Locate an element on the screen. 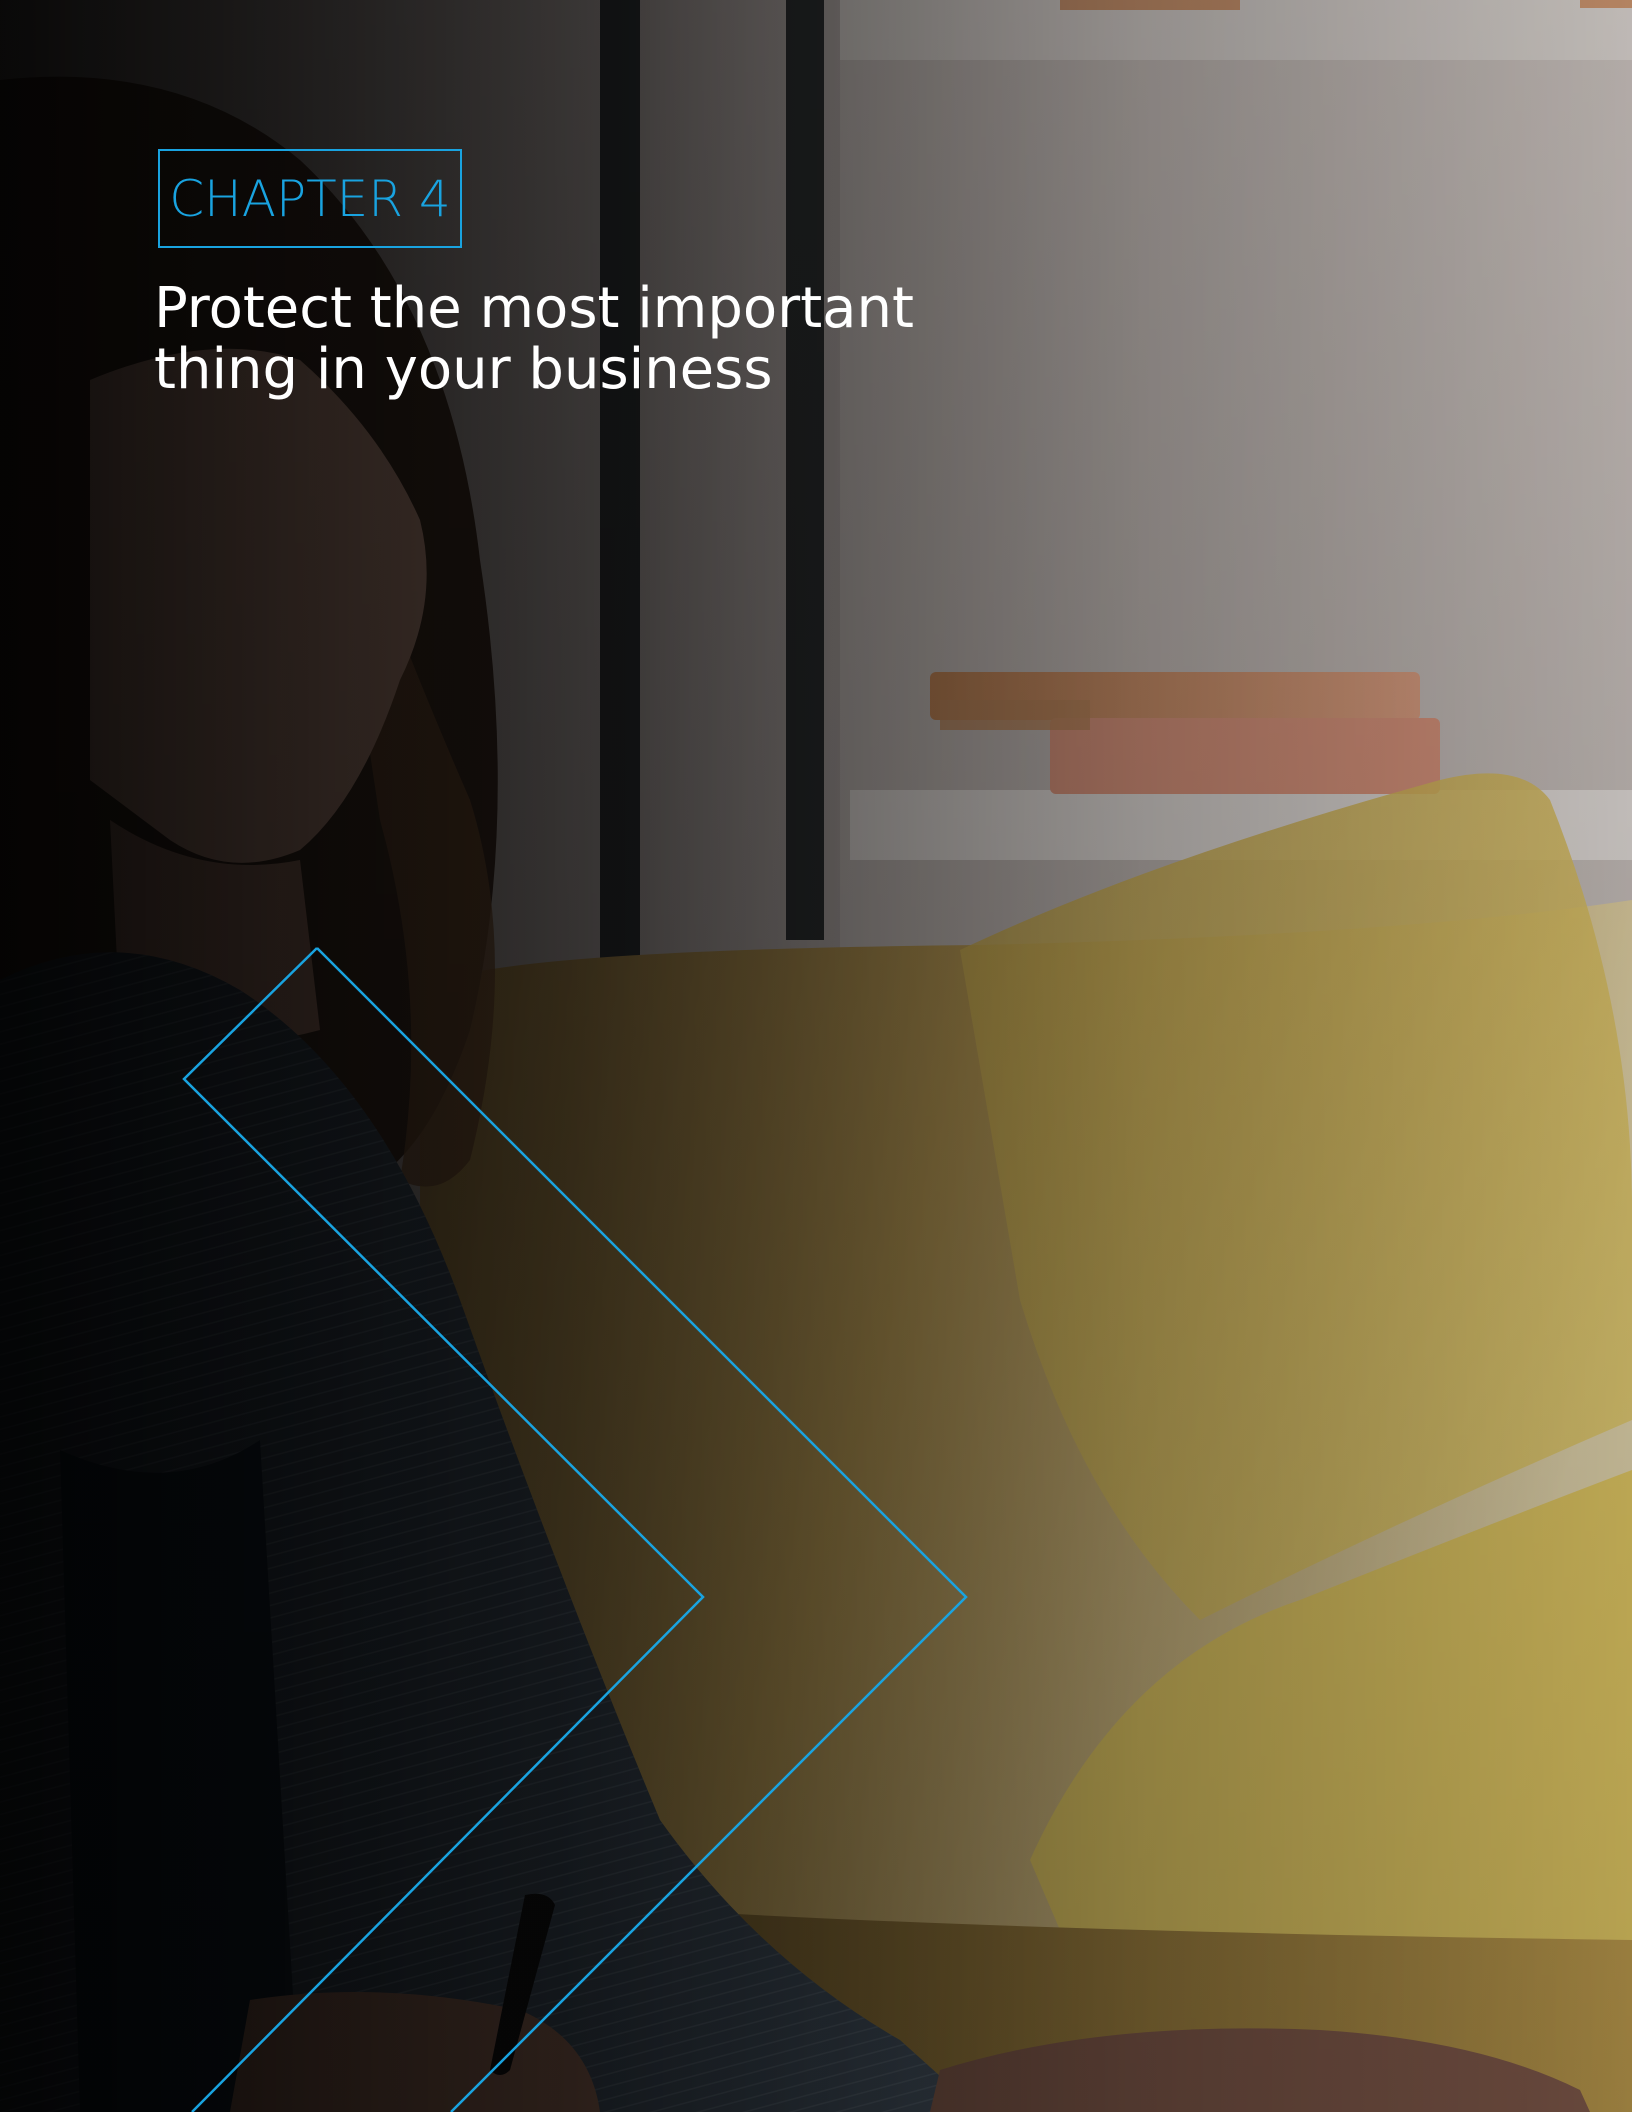  title-line-2: thing in your business is located at coordinates (463, 369).